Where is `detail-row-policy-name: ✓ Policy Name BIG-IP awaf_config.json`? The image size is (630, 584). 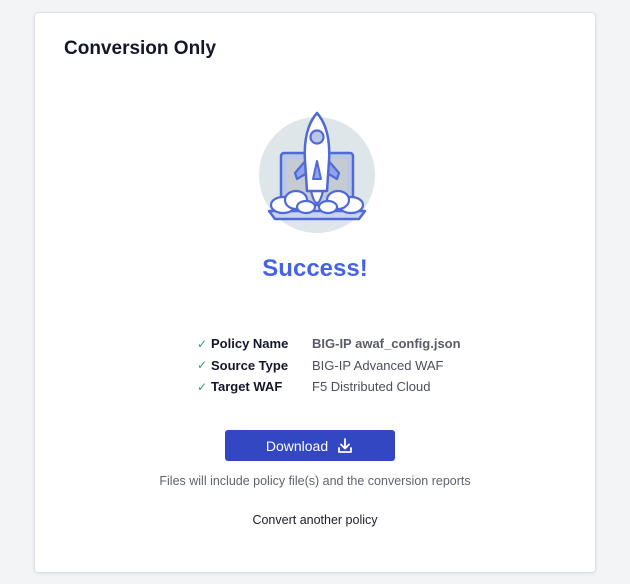
detail-row-policy-name: ✓ Policy Name BIG-IP awaf_config.json is located at coordinates (329, 344).